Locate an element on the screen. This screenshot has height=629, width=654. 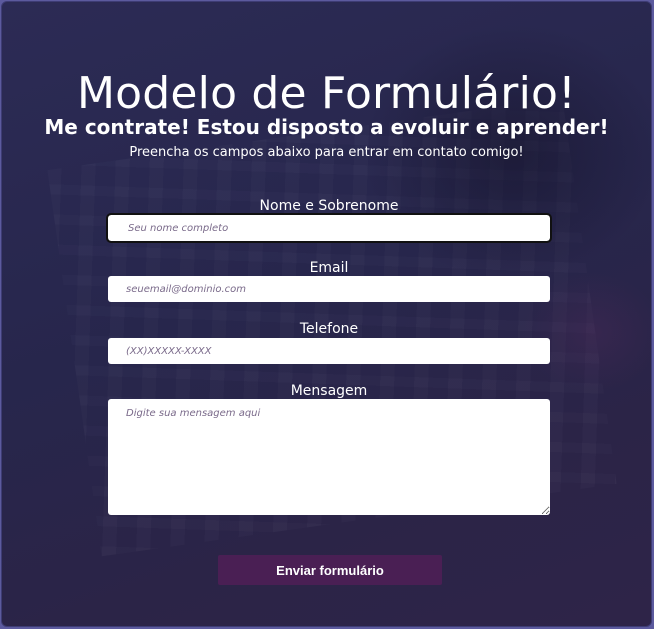
name-input is located at coordinates (329, 228).